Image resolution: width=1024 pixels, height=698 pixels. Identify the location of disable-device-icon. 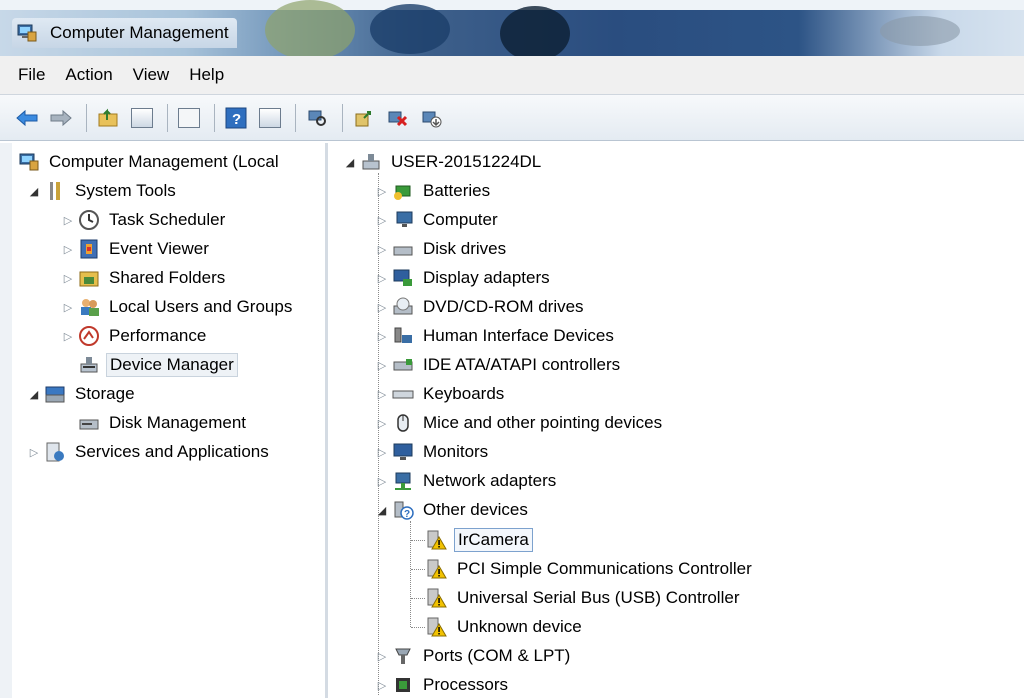
(432, 118).